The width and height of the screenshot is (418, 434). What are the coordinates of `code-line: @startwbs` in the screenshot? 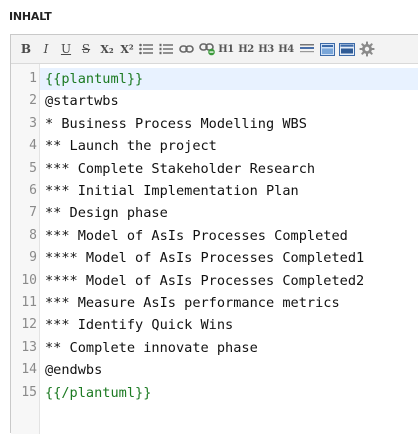 It's located at (82, 101).